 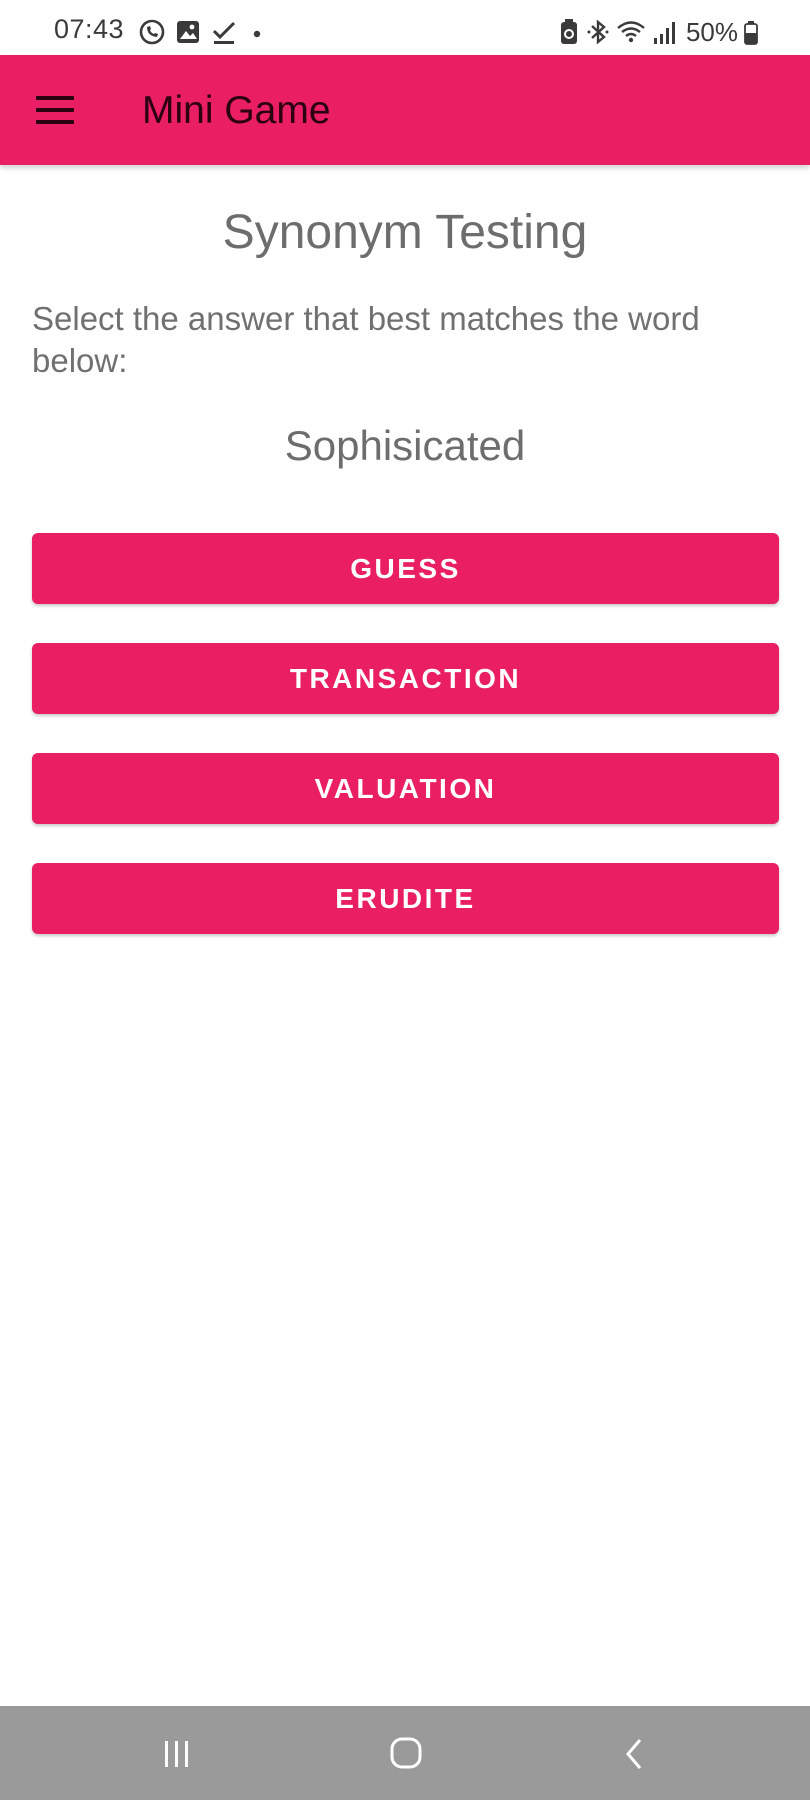 I want to click on status-bar: 07:43 50%, so click(x=405, y=27).